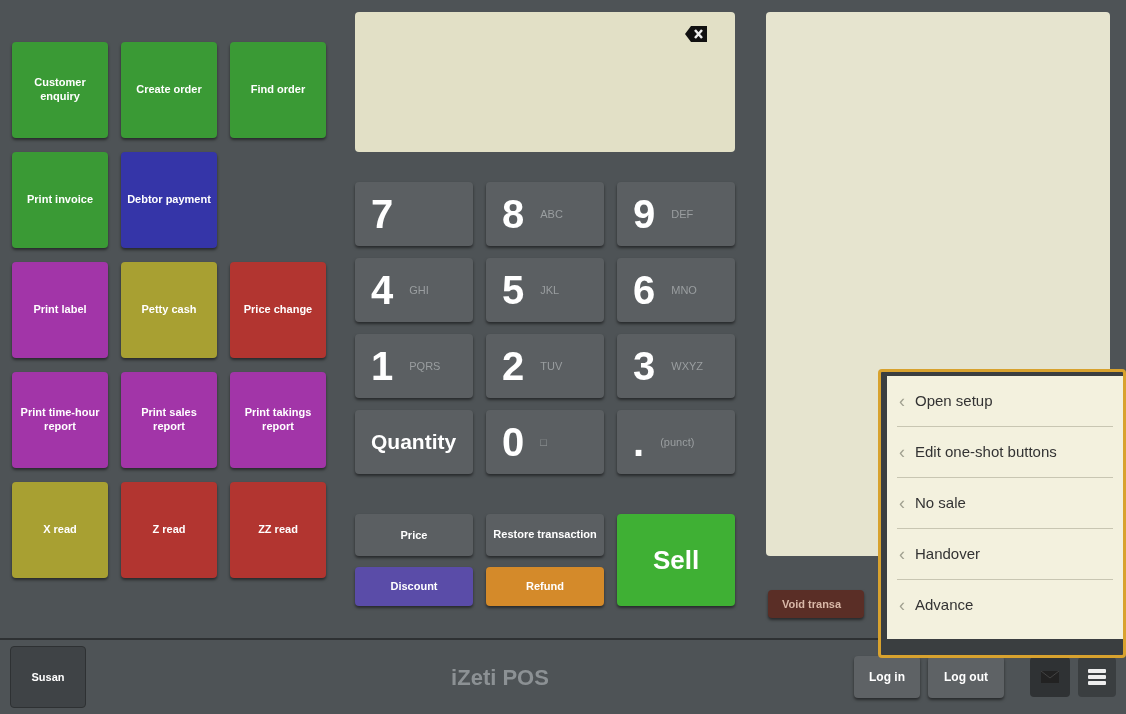  I want to click on restore-transaction-button: Restore transaction, so click(545, 535).